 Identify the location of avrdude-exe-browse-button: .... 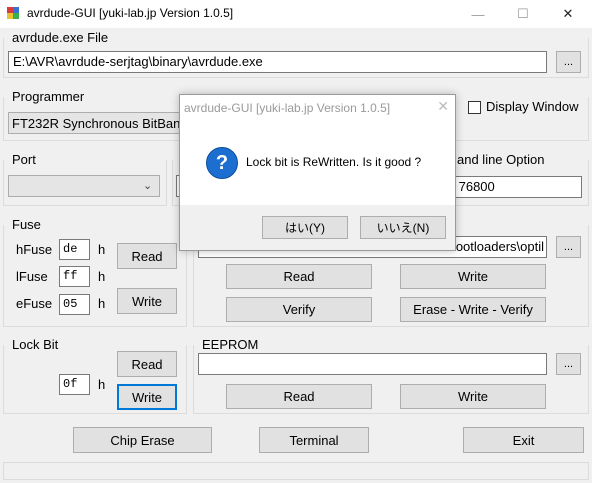
(568, 62).